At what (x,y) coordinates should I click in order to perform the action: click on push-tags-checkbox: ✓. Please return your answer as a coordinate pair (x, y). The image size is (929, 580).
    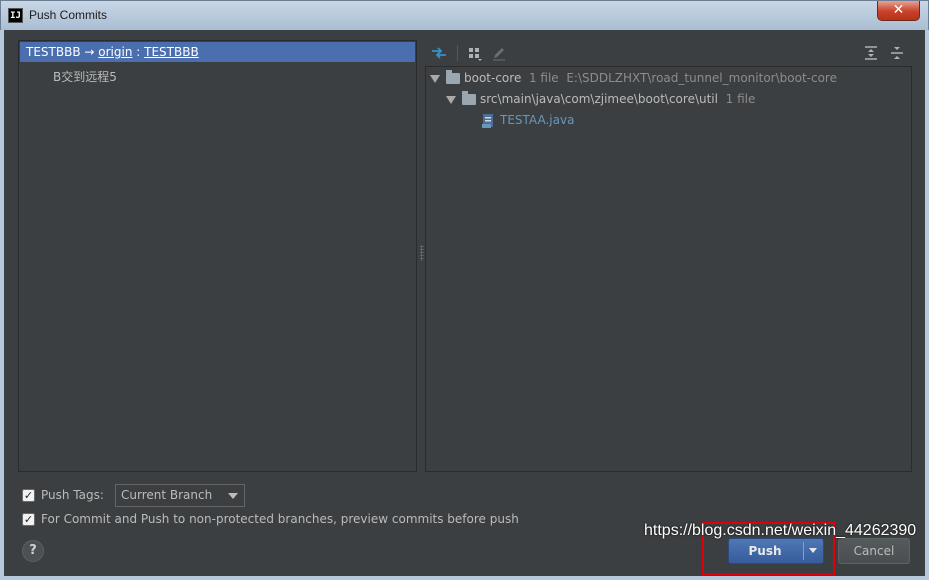
    Looking at the image, I should click on (28, 495).